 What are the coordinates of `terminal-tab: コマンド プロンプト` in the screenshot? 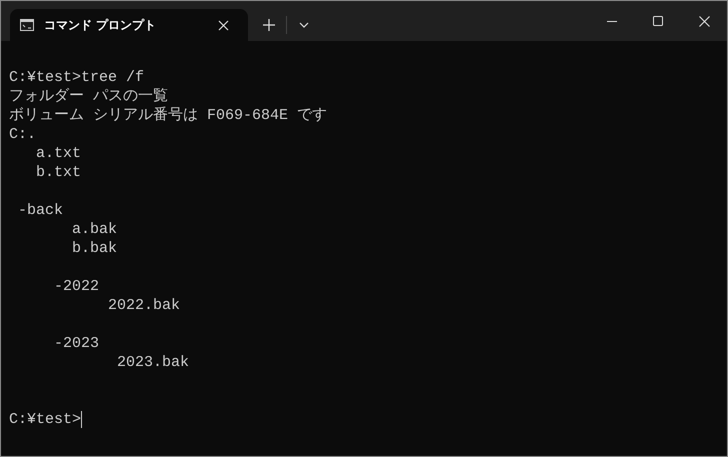 It's located at (129, 25).